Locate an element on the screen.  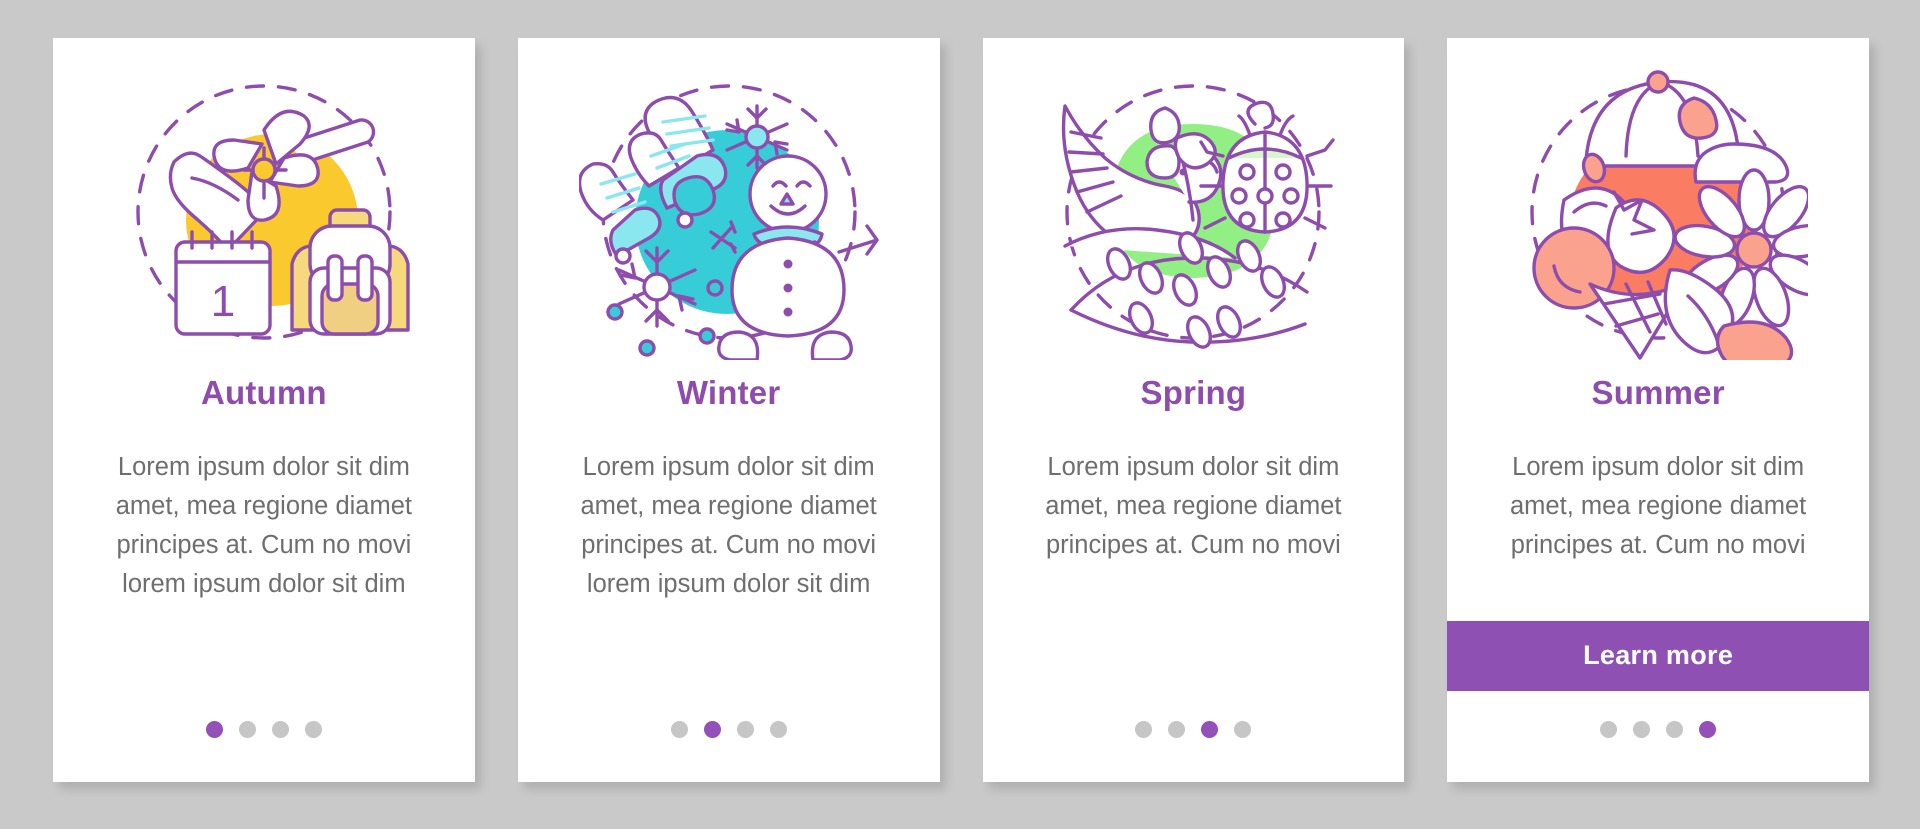
card-title: Winter is located at coordinates (728, 392).